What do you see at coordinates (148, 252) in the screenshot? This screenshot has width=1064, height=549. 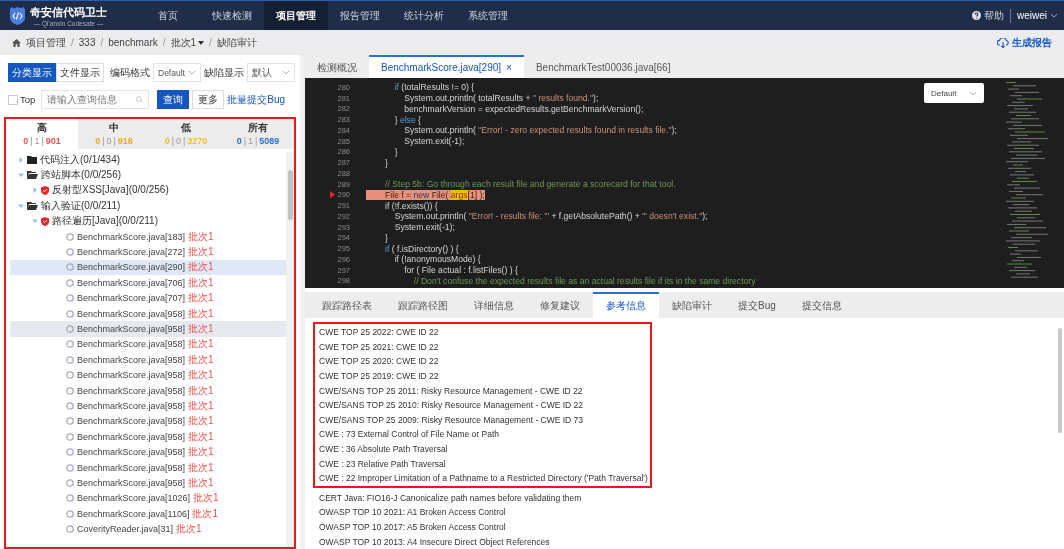 I see `tree-item: BenchmarkScore.java[272] 批次1` at bounding box center [148, 252].